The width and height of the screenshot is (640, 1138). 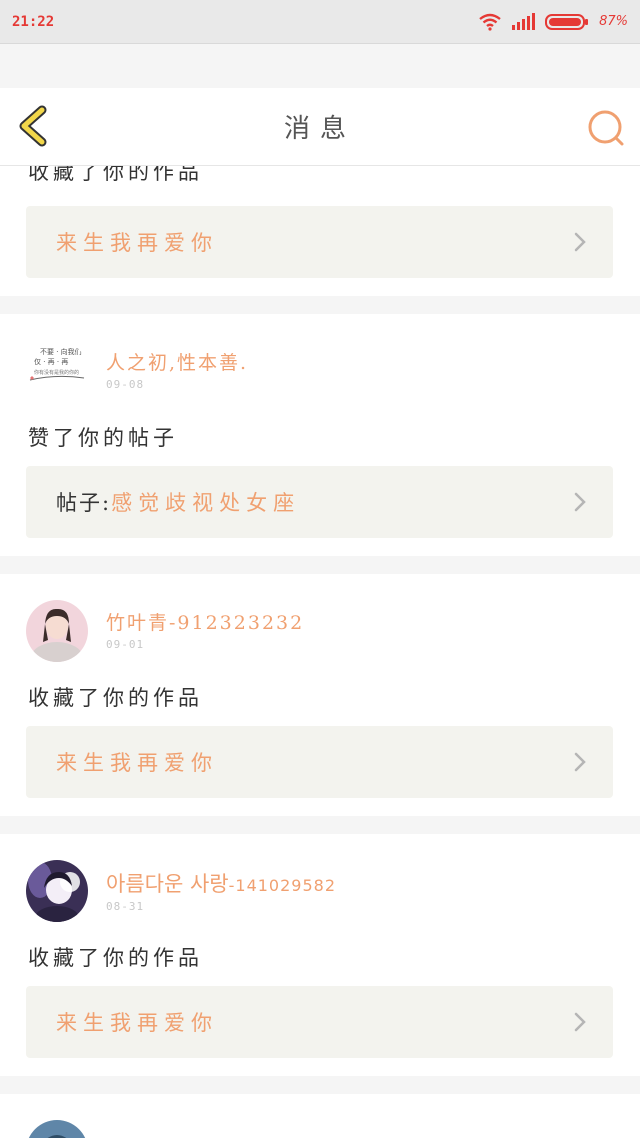 I want to click on app-header: 消息, so click(x=320, y=127).